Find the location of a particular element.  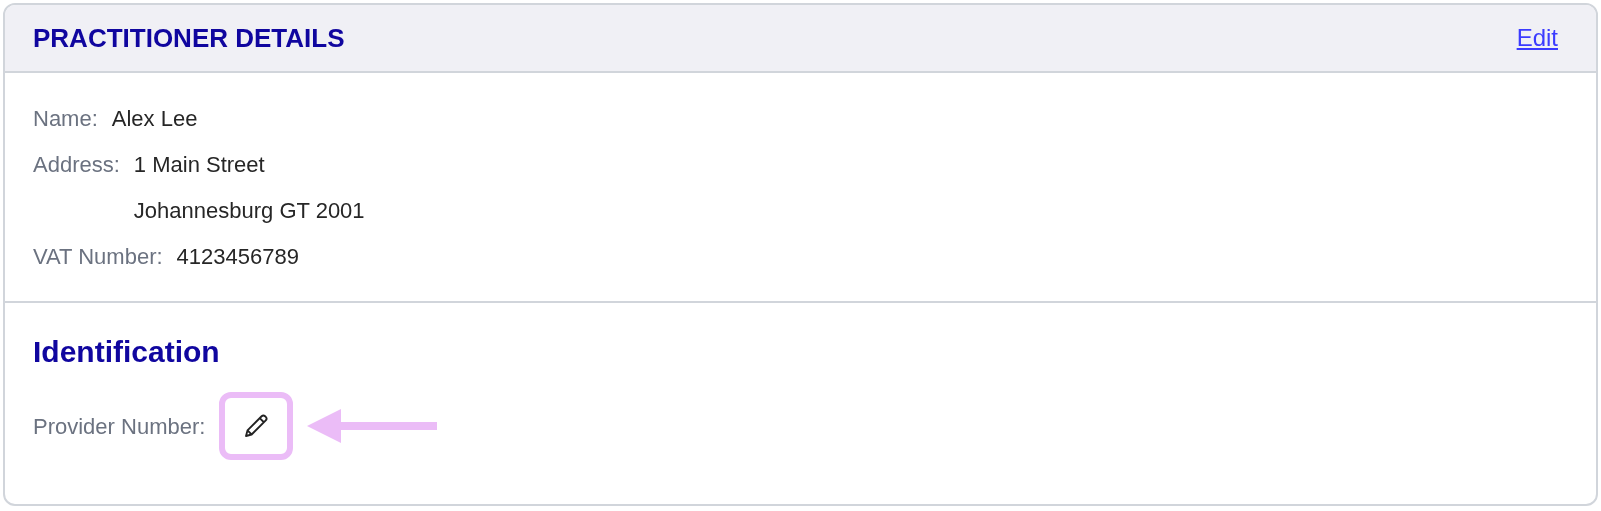

field-label: VAT Number: is located at coordinates (98, 257).